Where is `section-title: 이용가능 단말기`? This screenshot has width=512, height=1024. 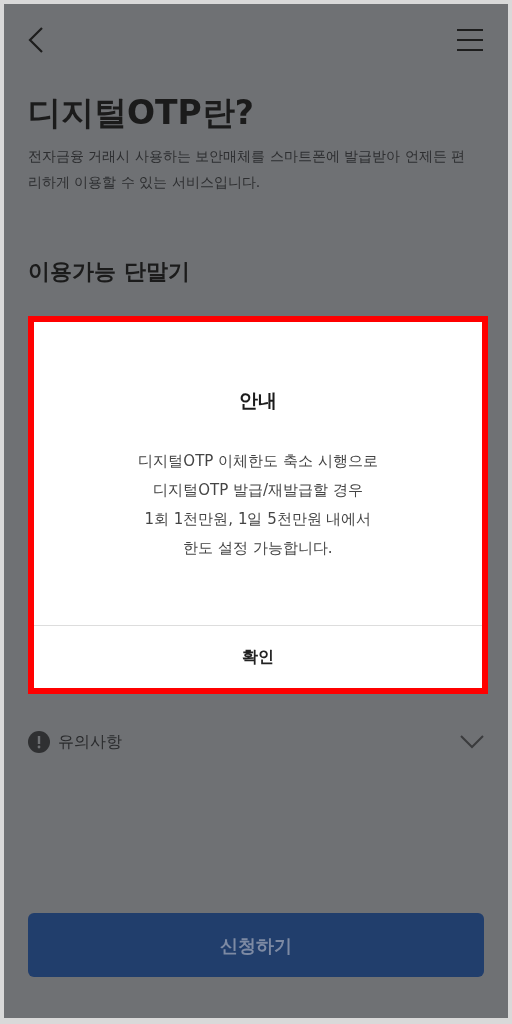
section-title: 이용가능 단말기 is located at coordinates (109, 272).